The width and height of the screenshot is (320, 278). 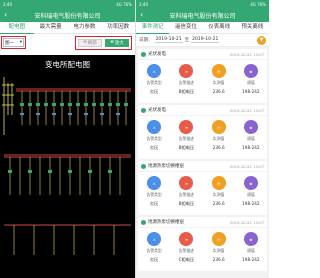 I want to click on card-header: 地源热泵切换楼层 2019-10-21 13:07, so click(x=202, y=166).